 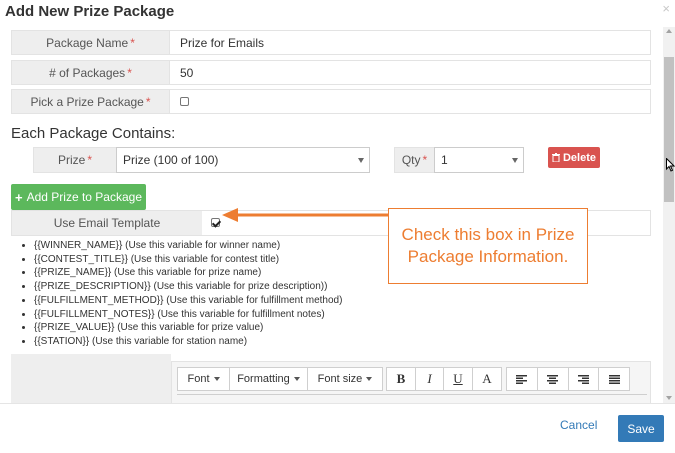 What do you see at coordinates (337, 428) in the screenshot?
I see `modal-footer: Cancel Save` at bounding box center [337, 428].